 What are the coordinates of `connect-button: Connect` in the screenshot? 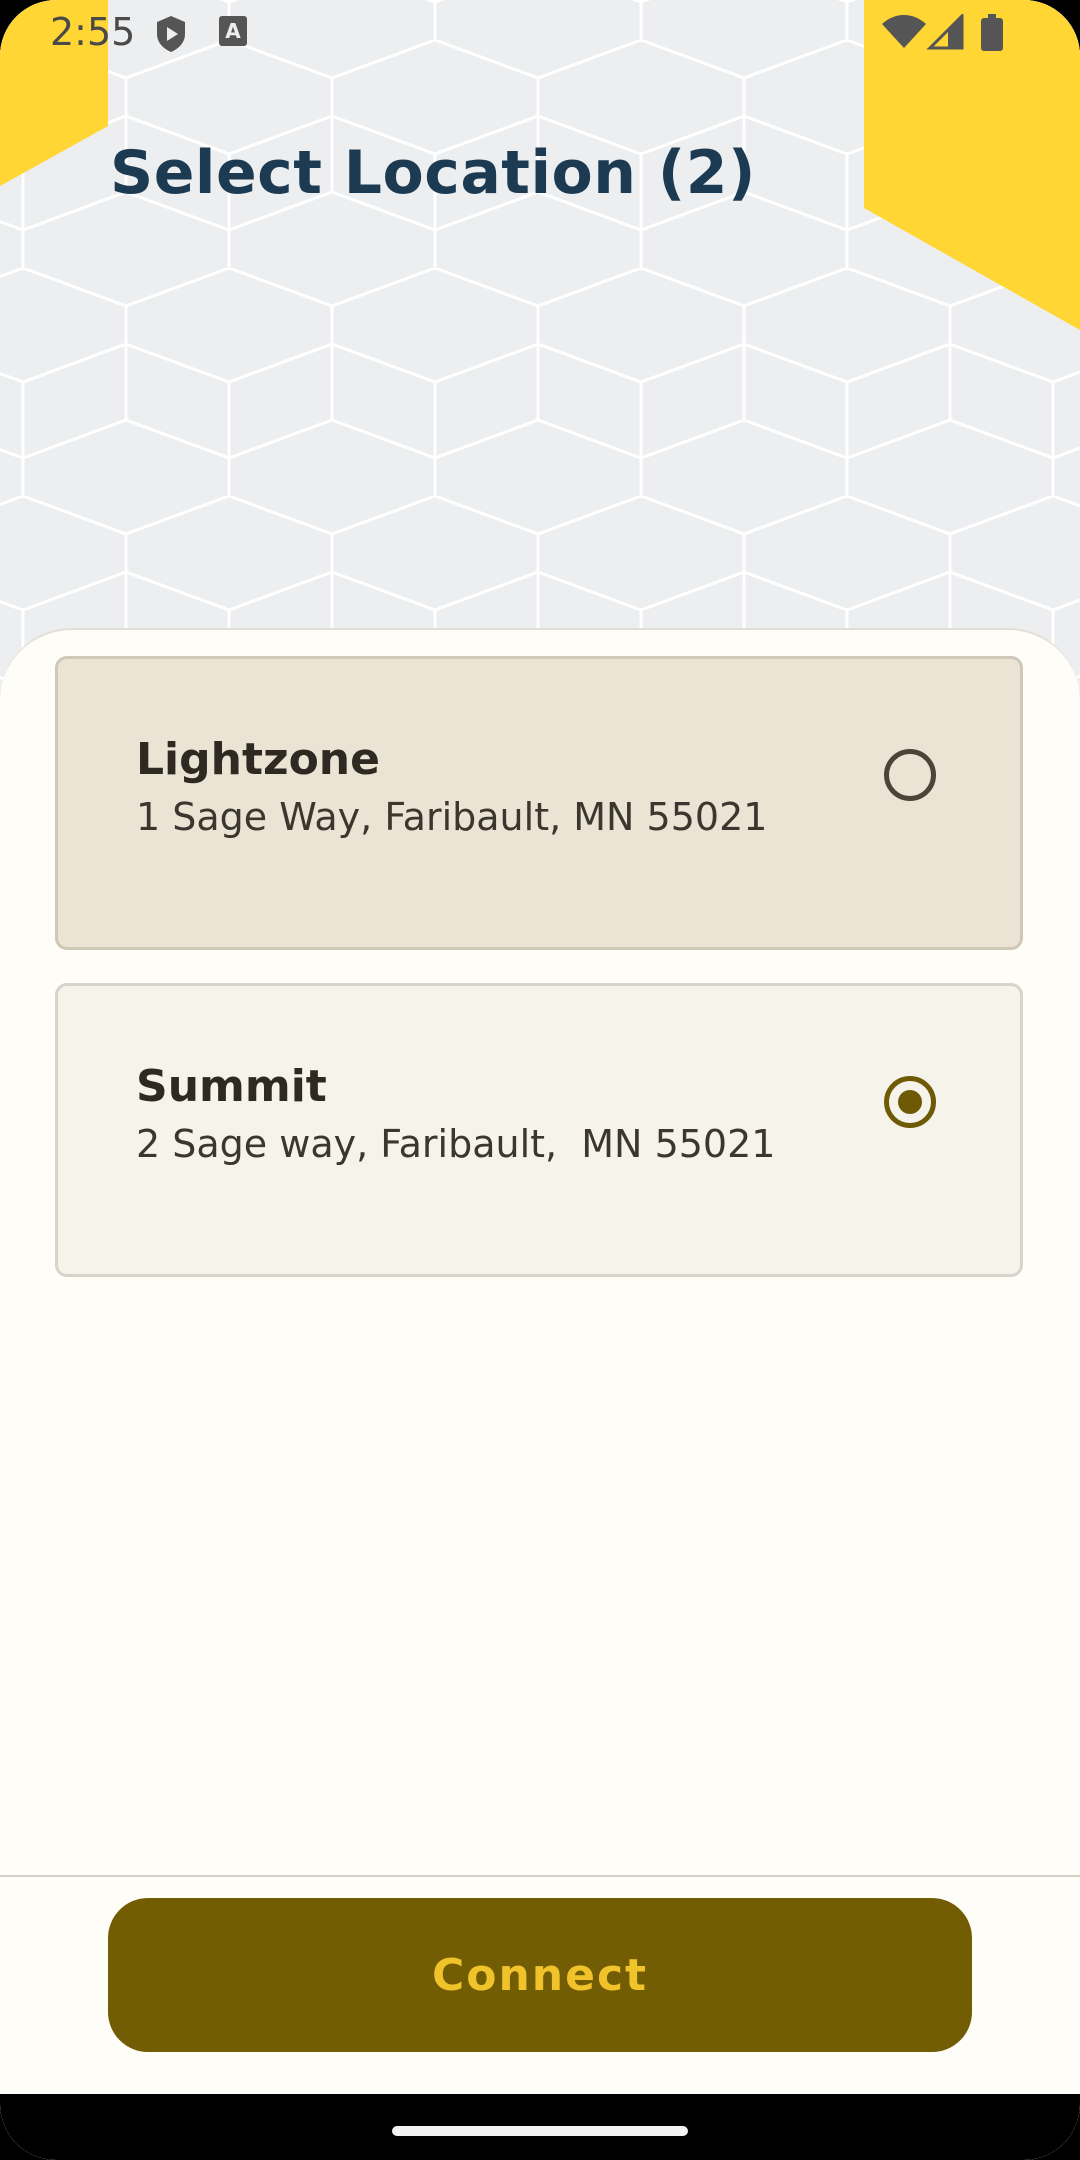 It's located at (540, 1975).